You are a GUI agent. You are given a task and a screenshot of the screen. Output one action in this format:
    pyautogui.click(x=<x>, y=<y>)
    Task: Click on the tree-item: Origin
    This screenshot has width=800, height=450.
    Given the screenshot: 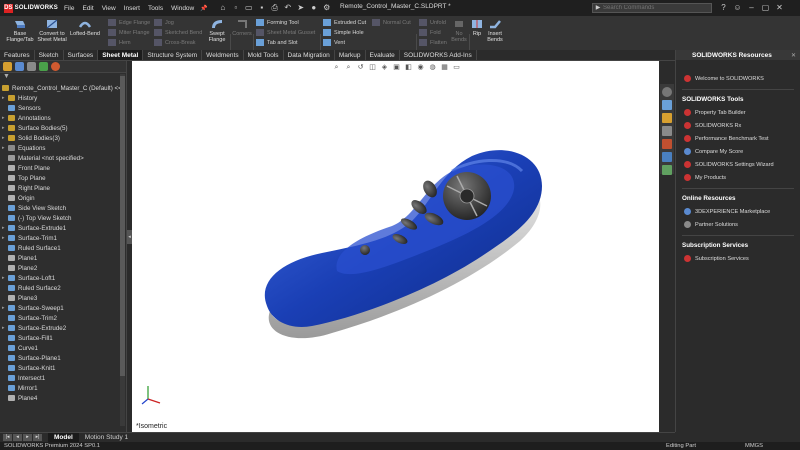 What is the action you would take?
    pyautogui.click(x=64, y=198)
    